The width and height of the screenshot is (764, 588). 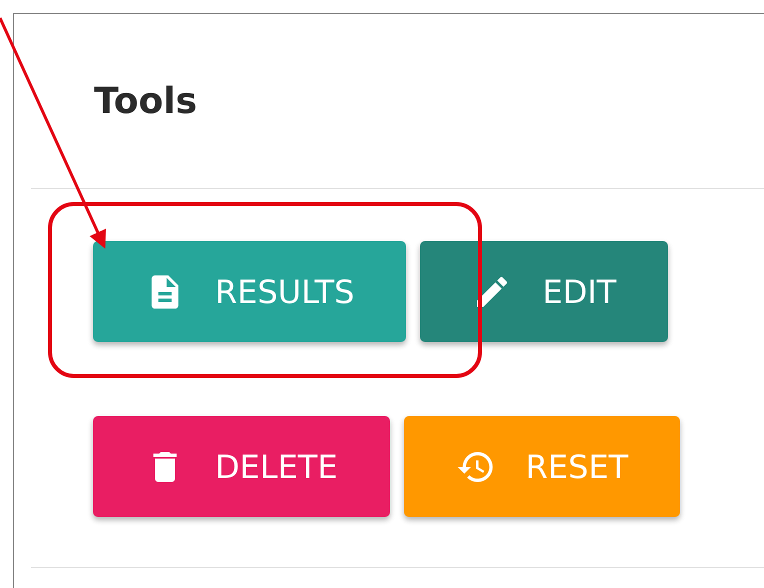 I want to click on action-button: EDIT, so click(x=544, y=291).